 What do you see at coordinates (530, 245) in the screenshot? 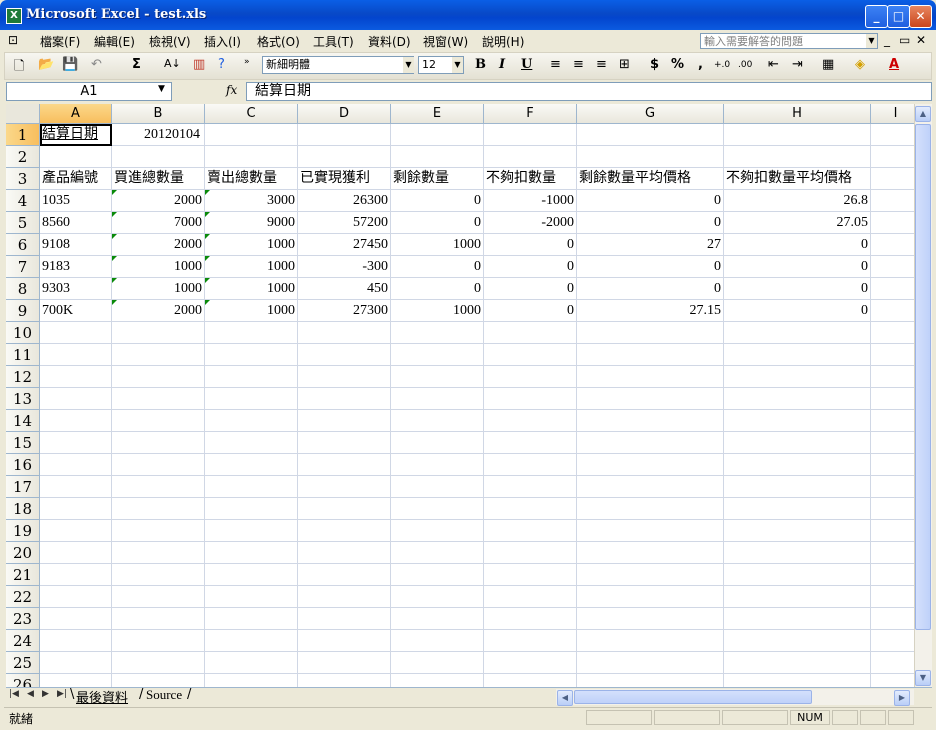
I see `cell-f6: 0` at bounding box center [530, 245].